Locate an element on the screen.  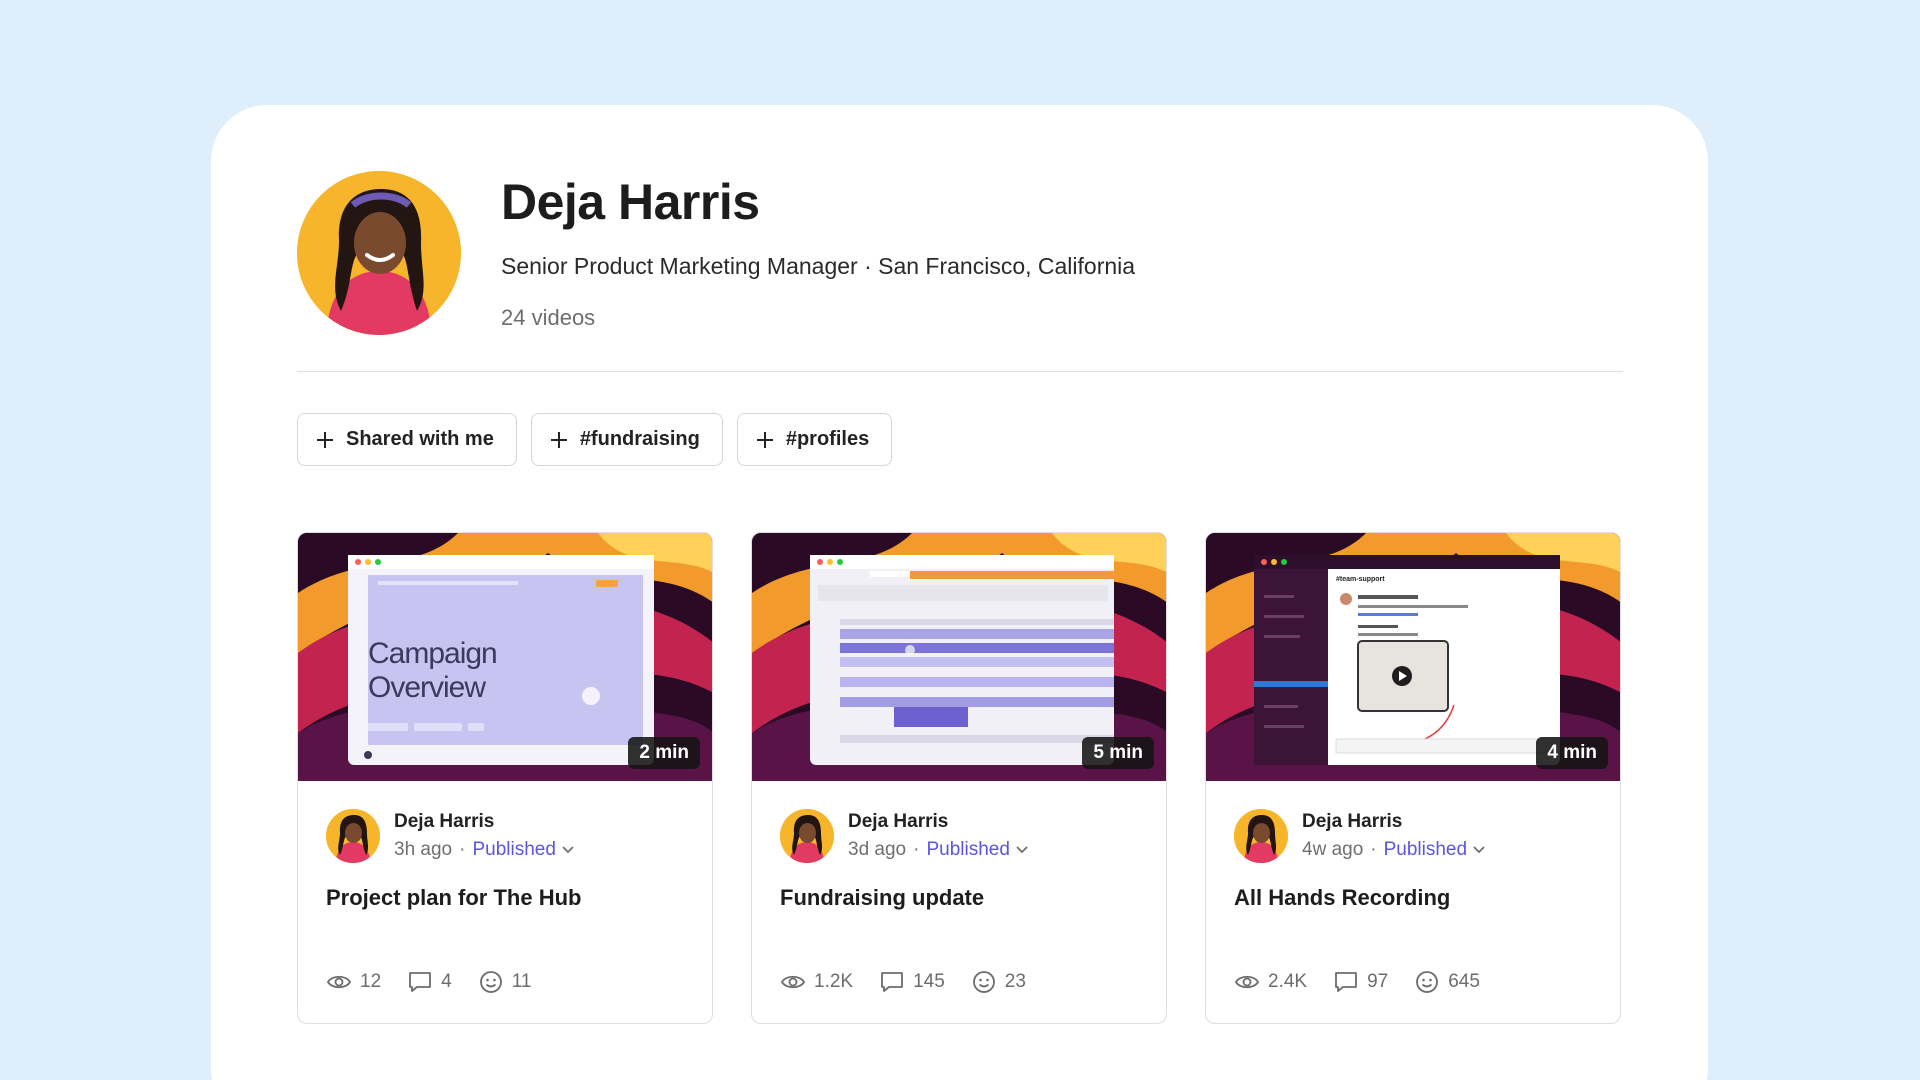
views-stat: 2.4K is located at coordinates (1270, 982).